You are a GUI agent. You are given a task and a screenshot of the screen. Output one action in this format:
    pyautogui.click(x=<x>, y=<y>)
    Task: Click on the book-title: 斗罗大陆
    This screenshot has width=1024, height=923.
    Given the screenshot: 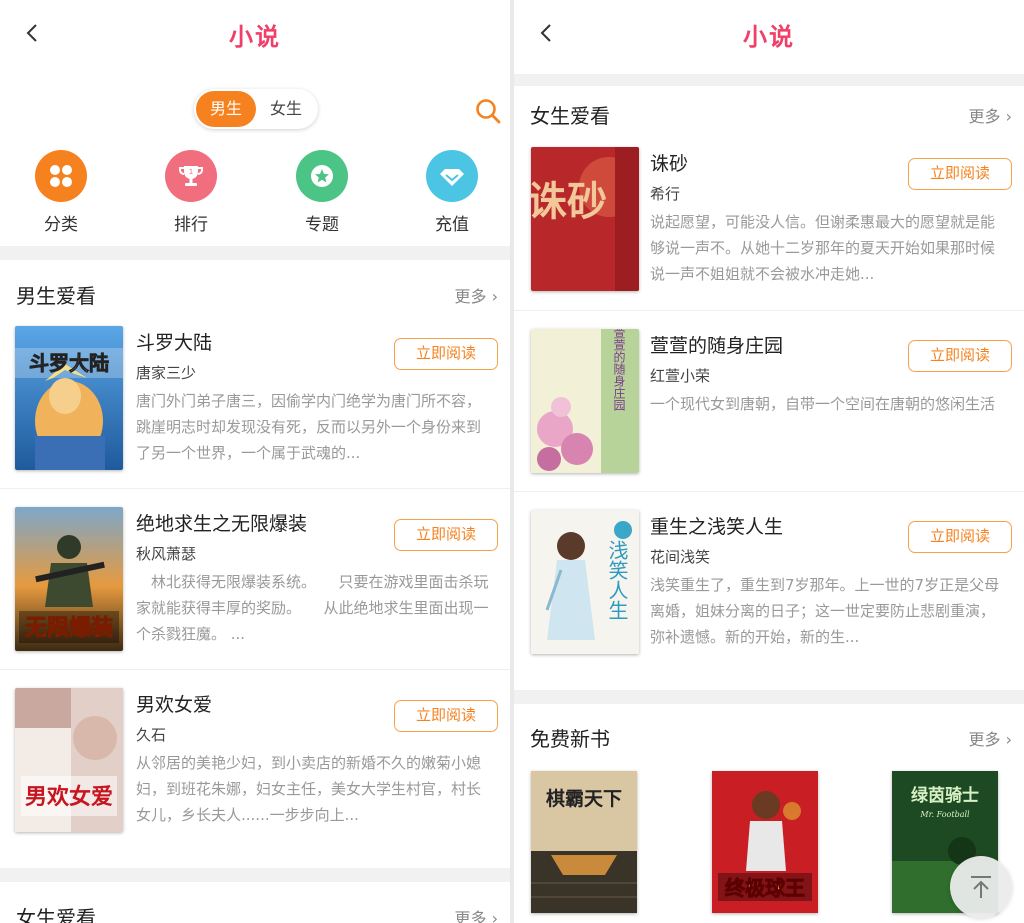 What is the action you would take?
    pyautogui.click(x=174, y=341)
    